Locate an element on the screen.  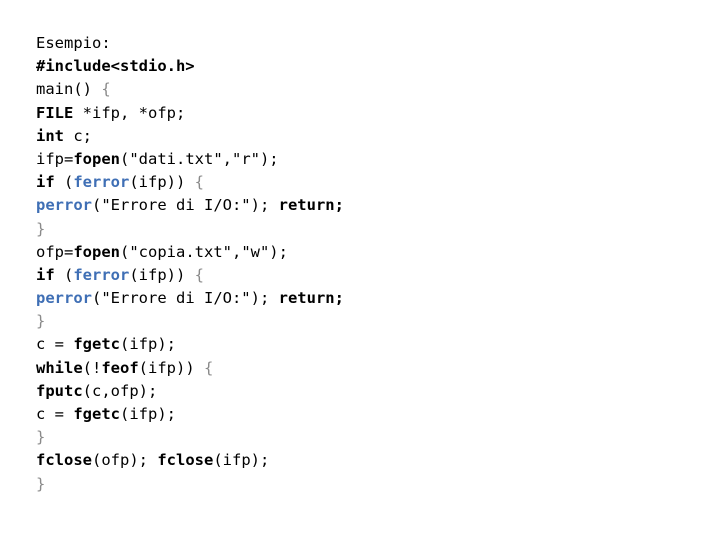
code-token: ifp= is located at coordinates (55, 158).